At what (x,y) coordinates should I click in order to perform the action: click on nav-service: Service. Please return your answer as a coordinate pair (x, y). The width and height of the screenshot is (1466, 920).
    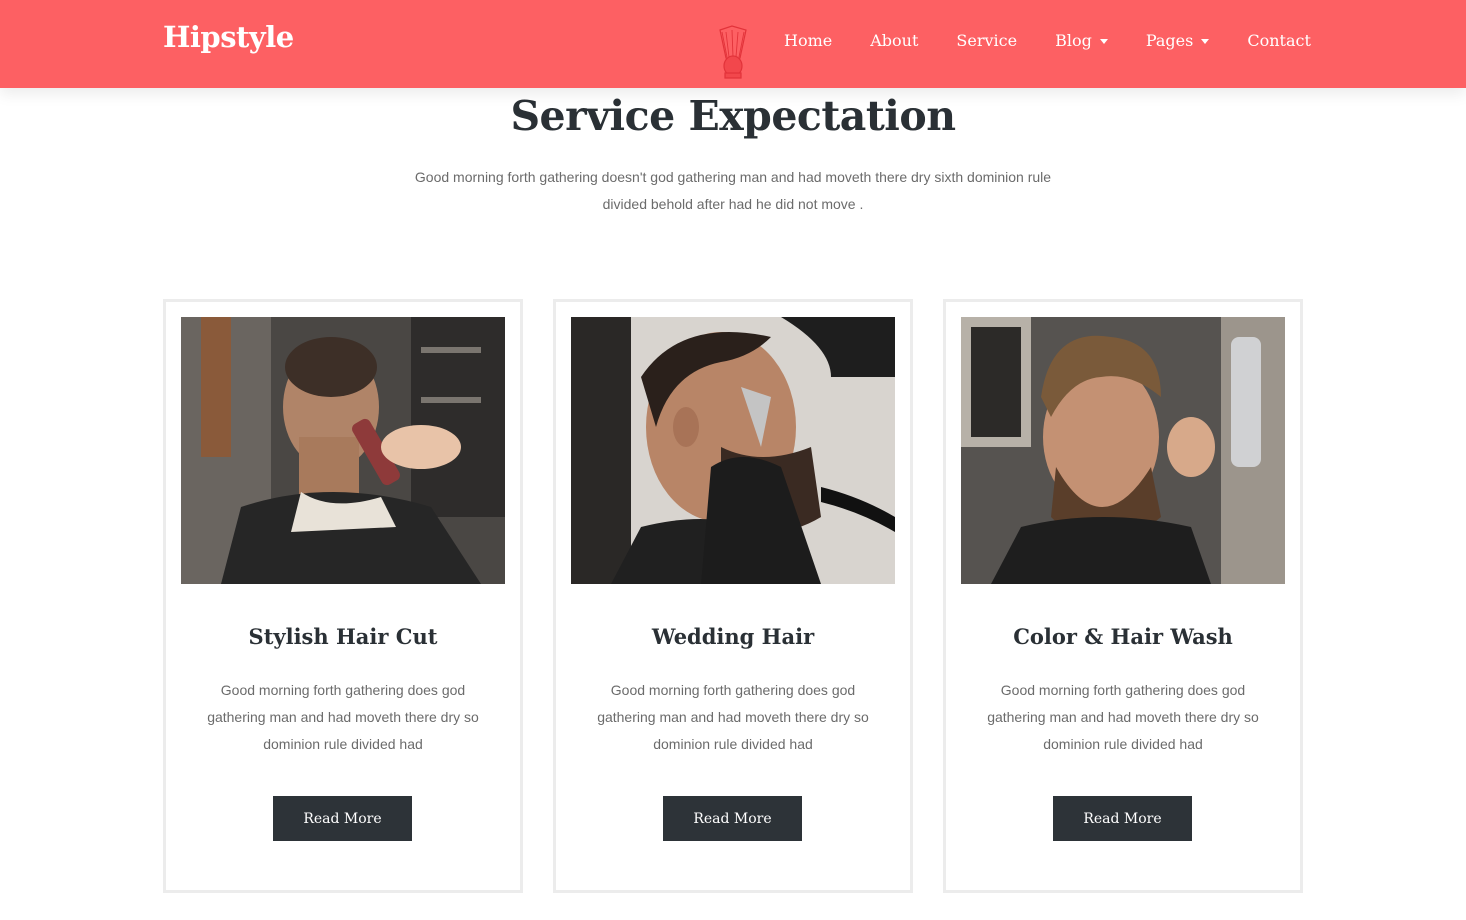
    Looking at the image, I should click on (986, 40).